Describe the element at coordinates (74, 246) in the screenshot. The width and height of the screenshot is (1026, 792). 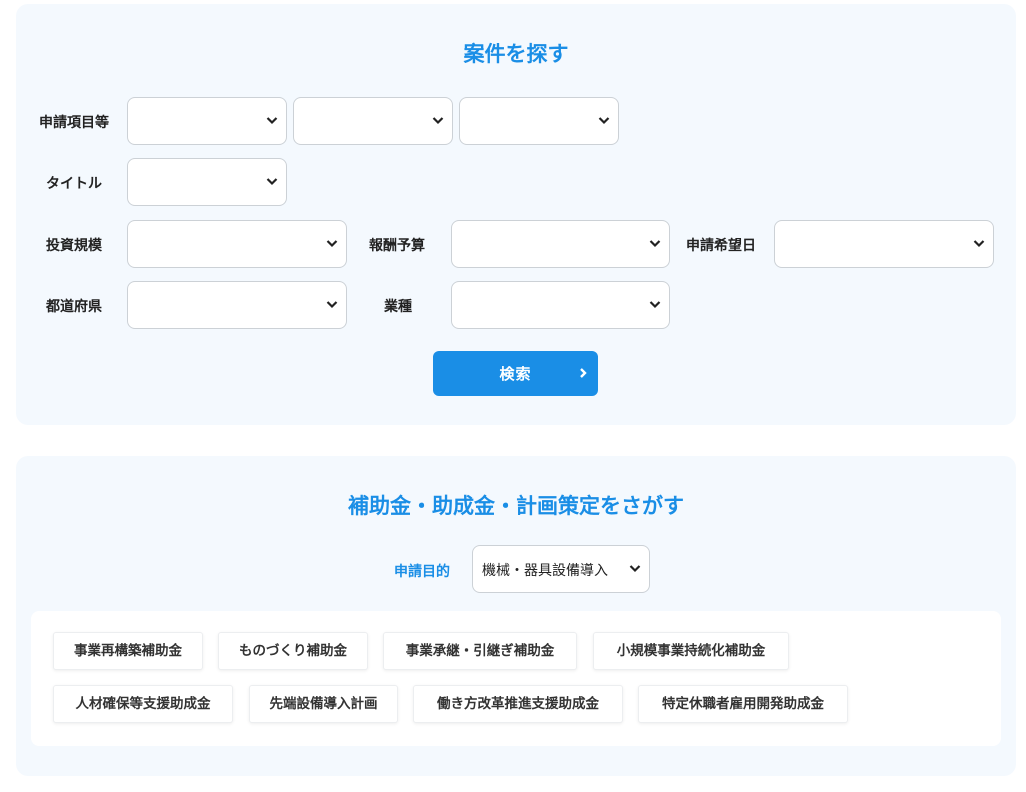
I see `investment-scale-label: 投資規模` at that location.